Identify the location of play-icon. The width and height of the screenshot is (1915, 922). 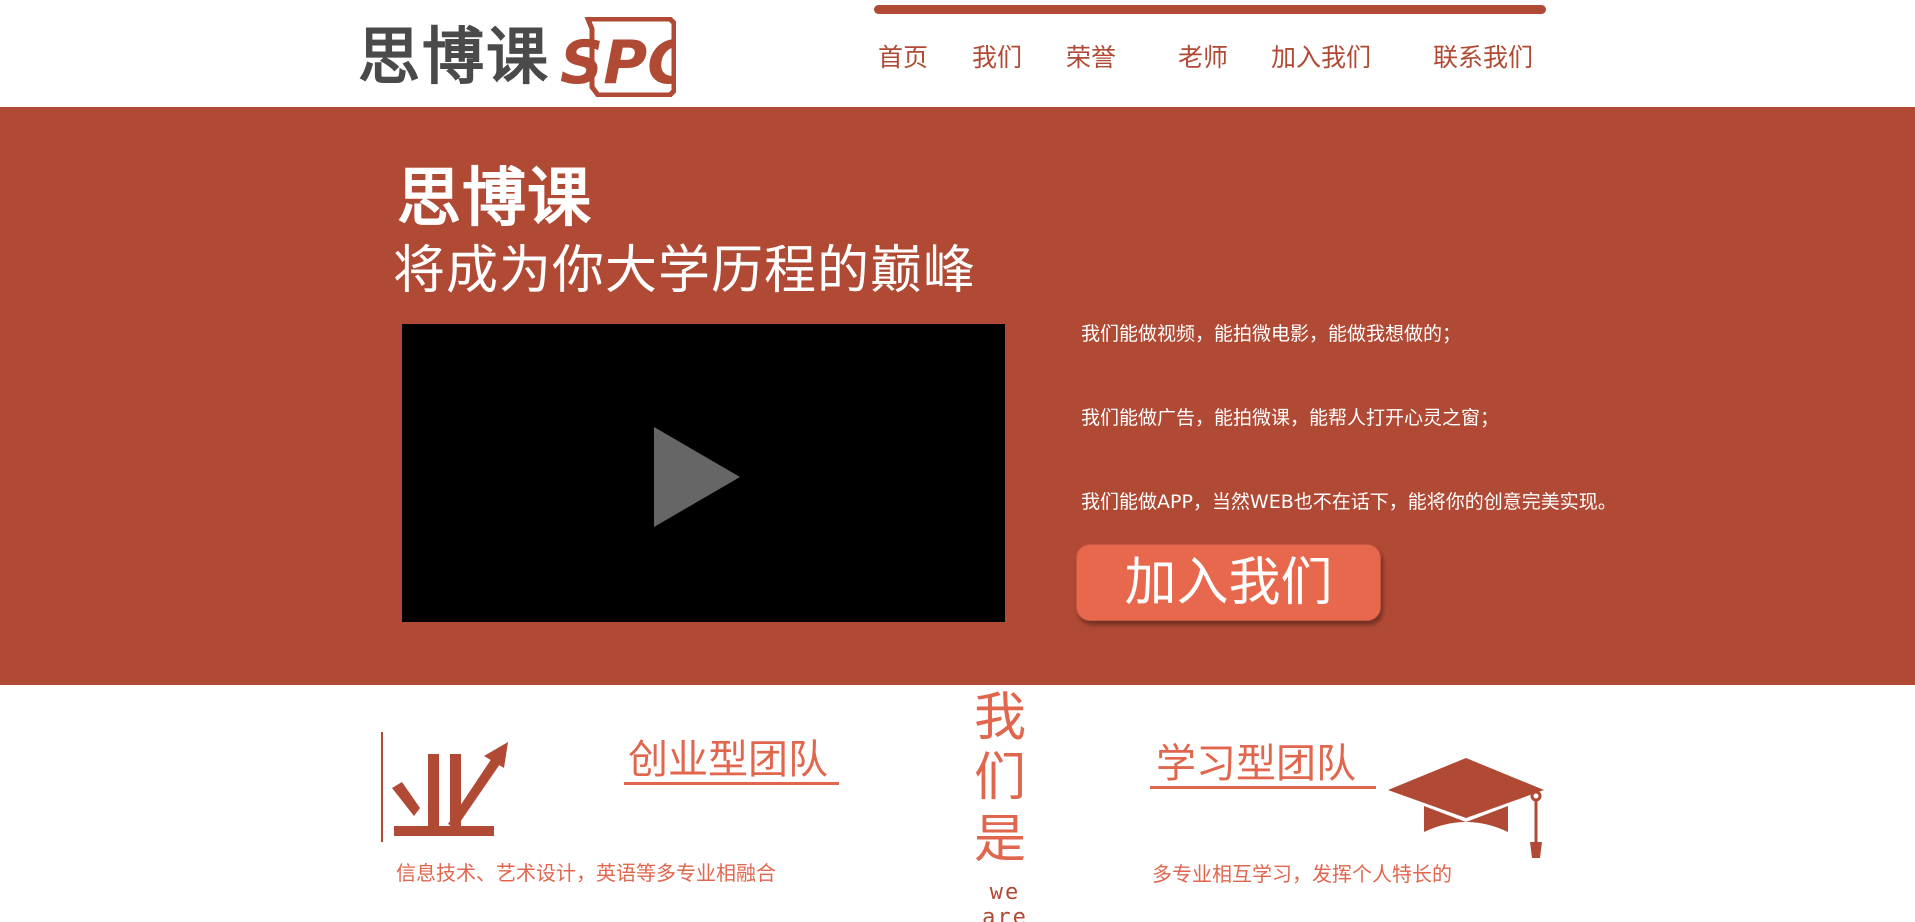
(697, 477).